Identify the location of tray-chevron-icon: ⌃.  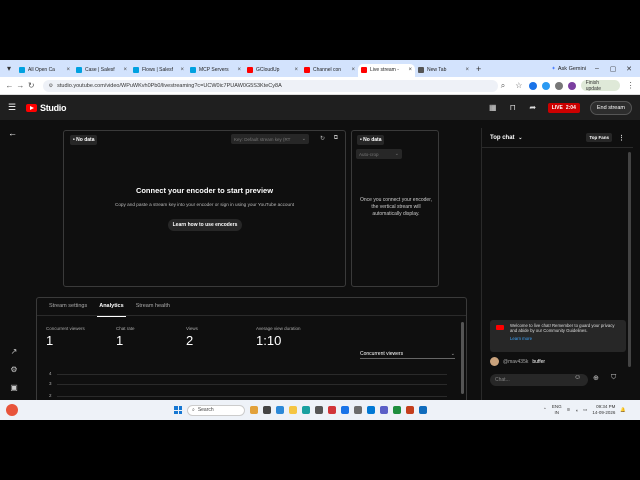
(545, 410).